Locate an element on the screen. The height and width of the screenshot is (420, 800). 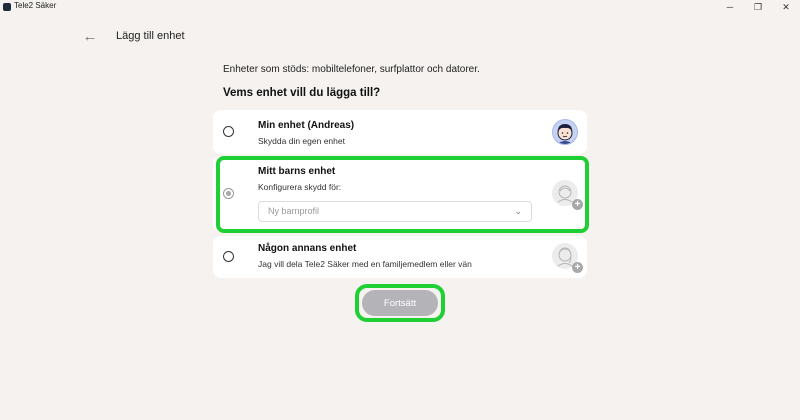
add-person-icon: + is located at coordinates (567, 258).